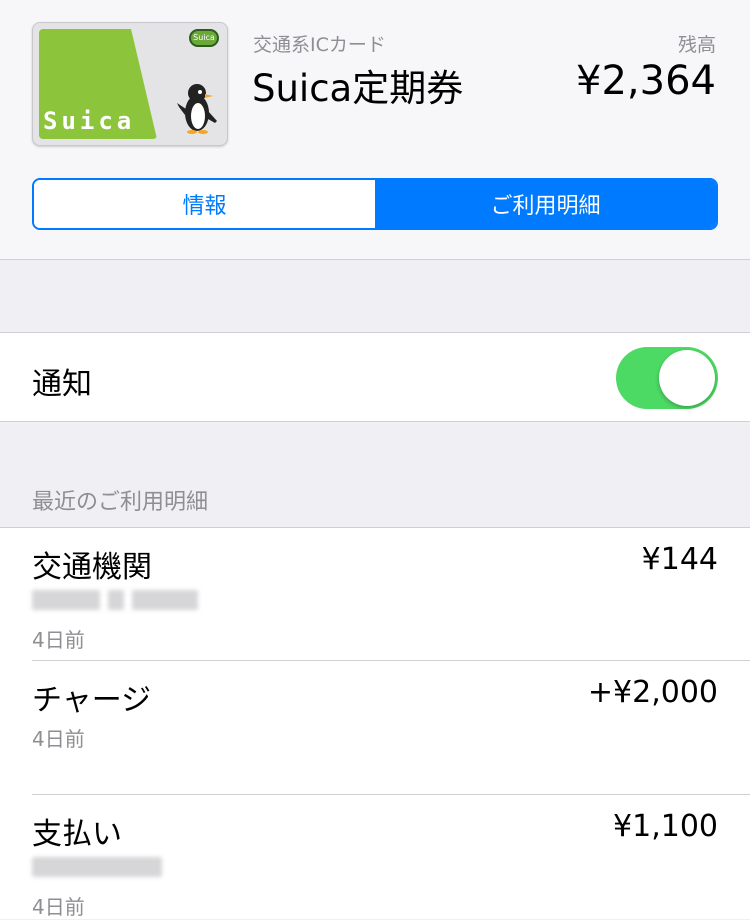 This screenshot has width=750, height=920. Describe the element at coordinates (358, 88) in the screenshot. I see `card-name: Suica定期券` at that location.